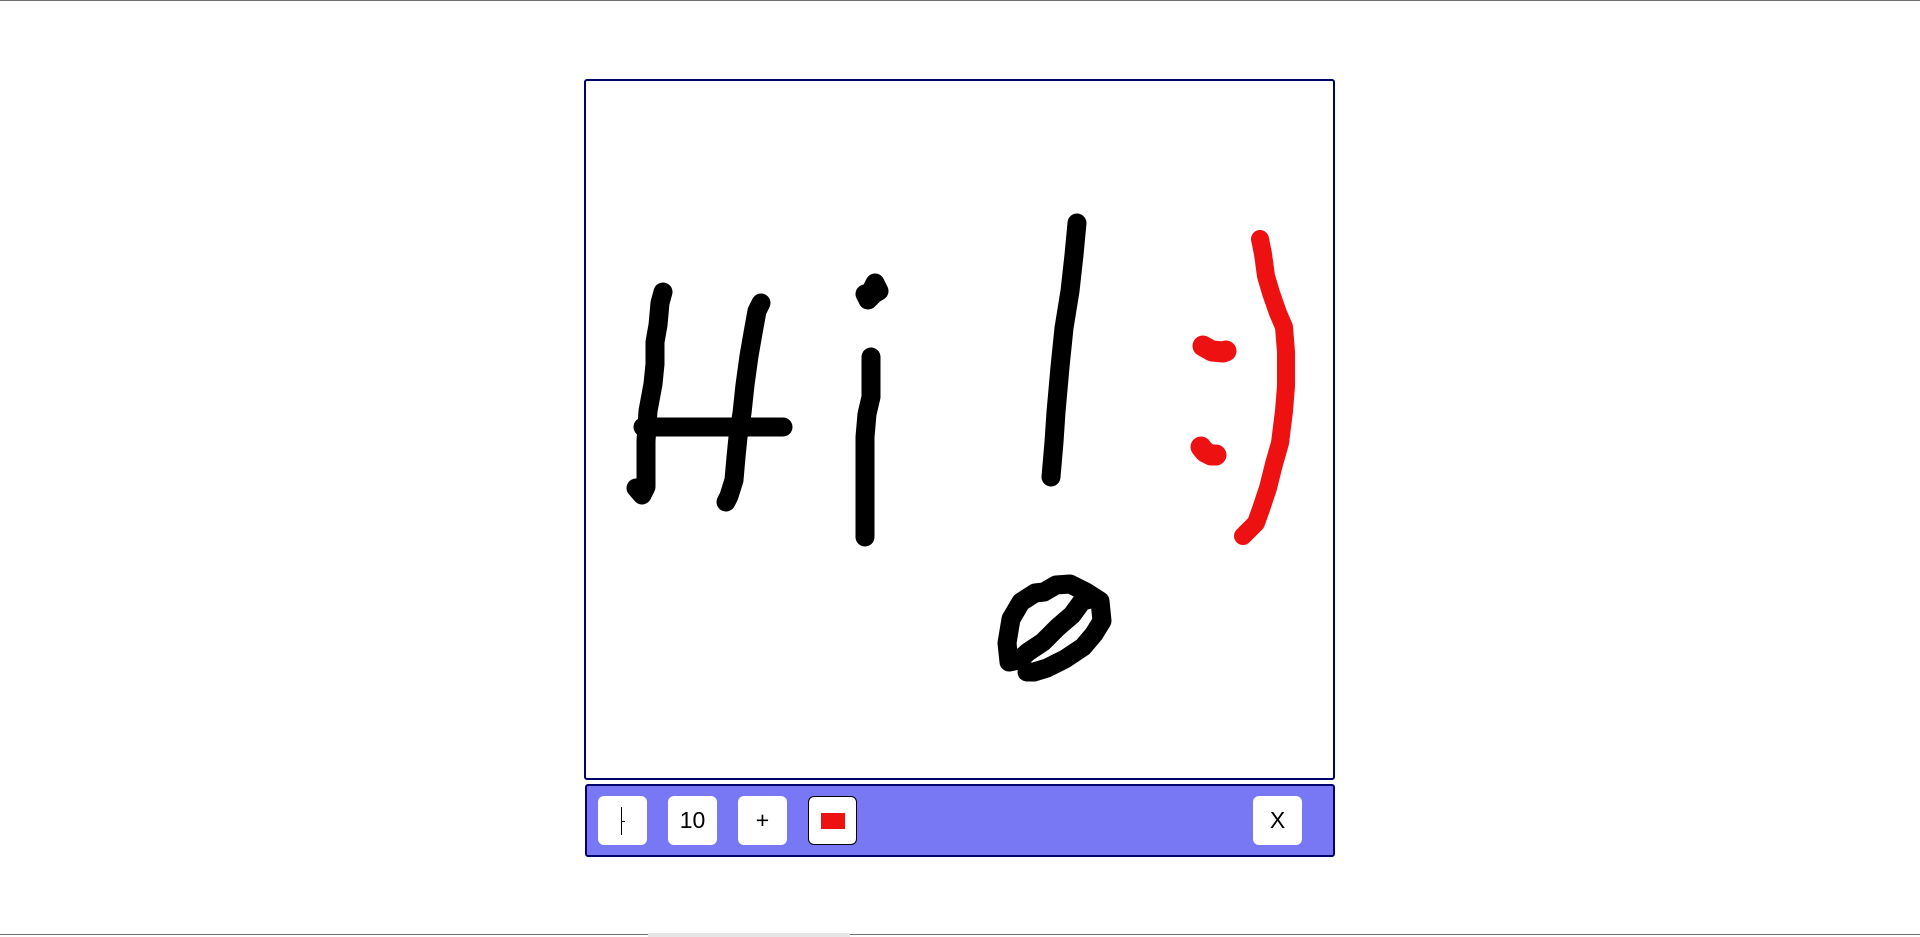 The height and width of the screenshot is (937, 1920). I want to click on stroke-i-stem, so click(868, 447).